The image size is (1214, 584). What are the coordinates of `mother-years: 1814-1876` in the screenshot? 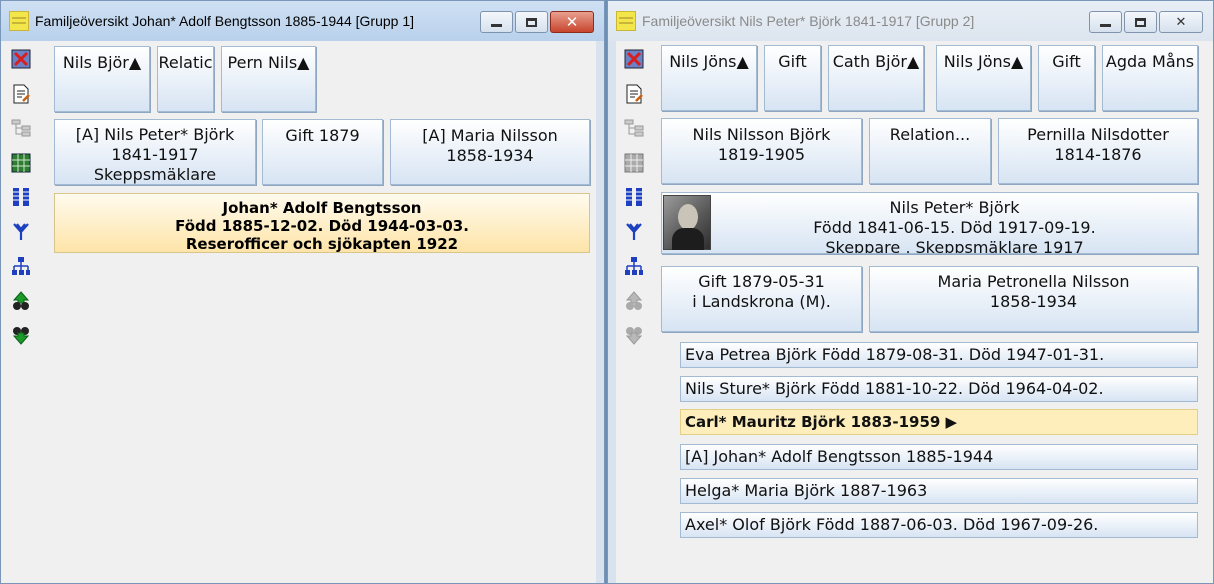 It's located at (1098, 154).